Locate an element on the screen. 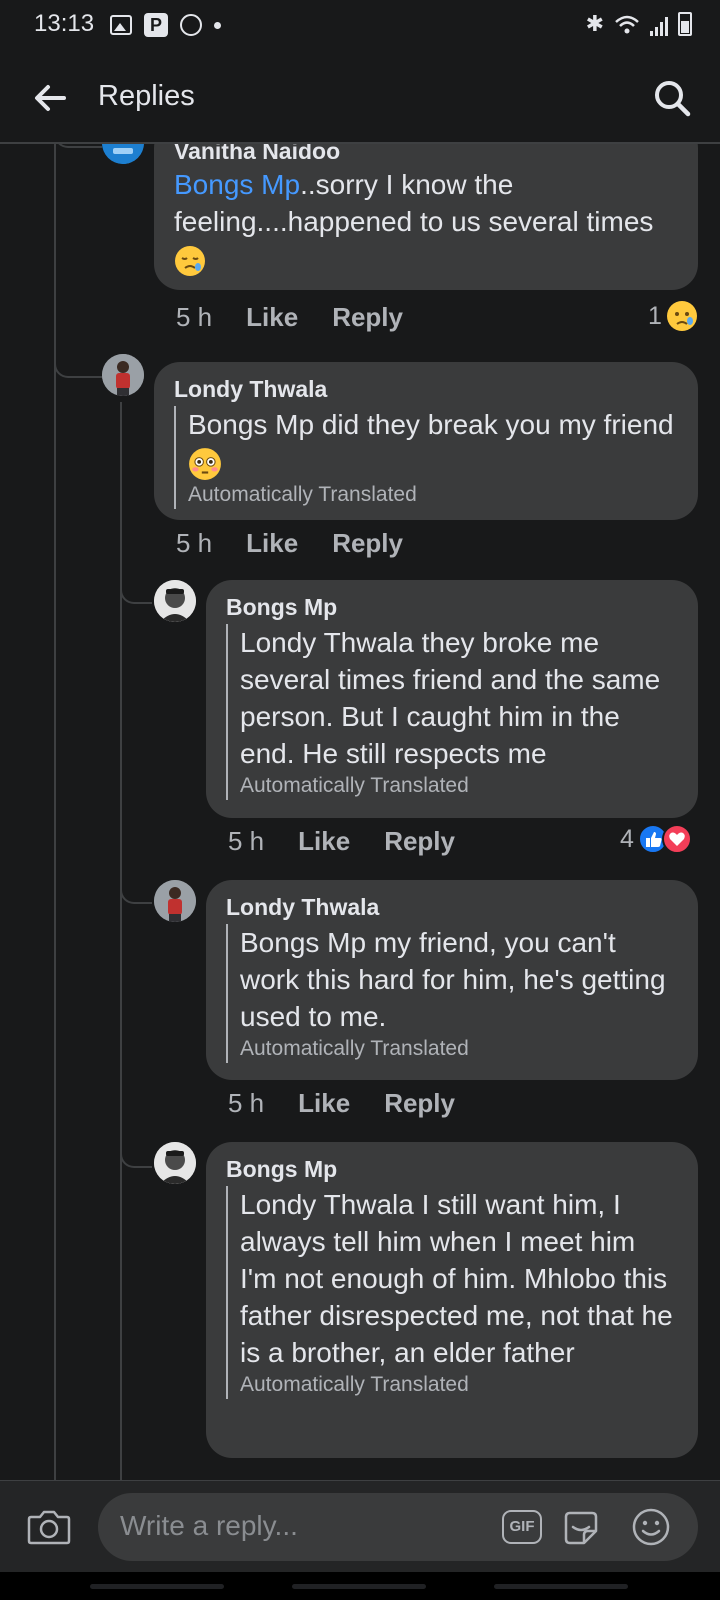 This screenshot has height=1600, width=720. reaction-count: 4 is located at coordinates (627, 838).